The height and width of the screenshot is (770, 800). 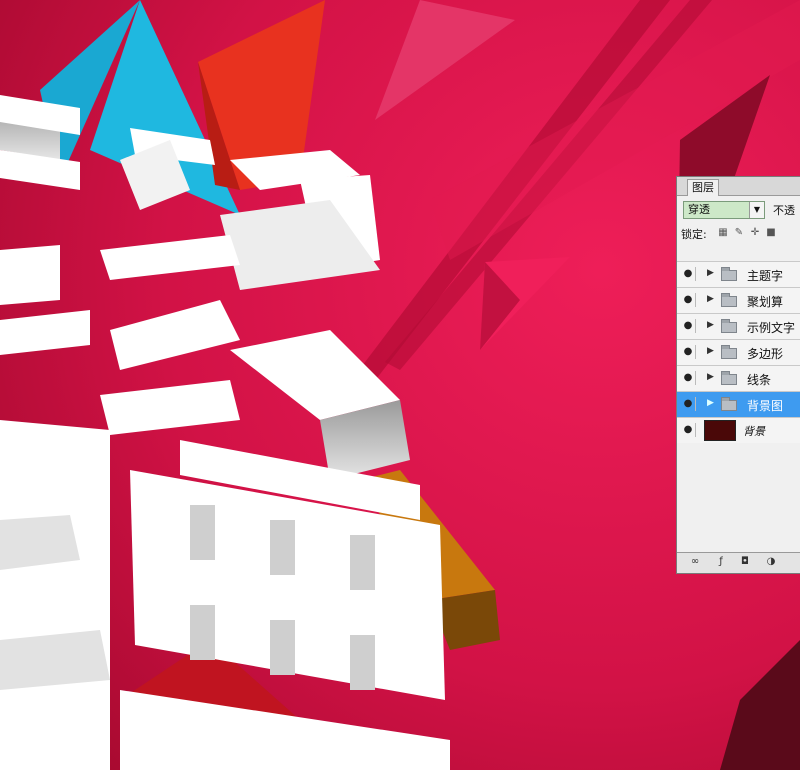 I want to click on panel-bottom-bar: ∞ ƒ ◘ ◑, so click(x=738, y=562).